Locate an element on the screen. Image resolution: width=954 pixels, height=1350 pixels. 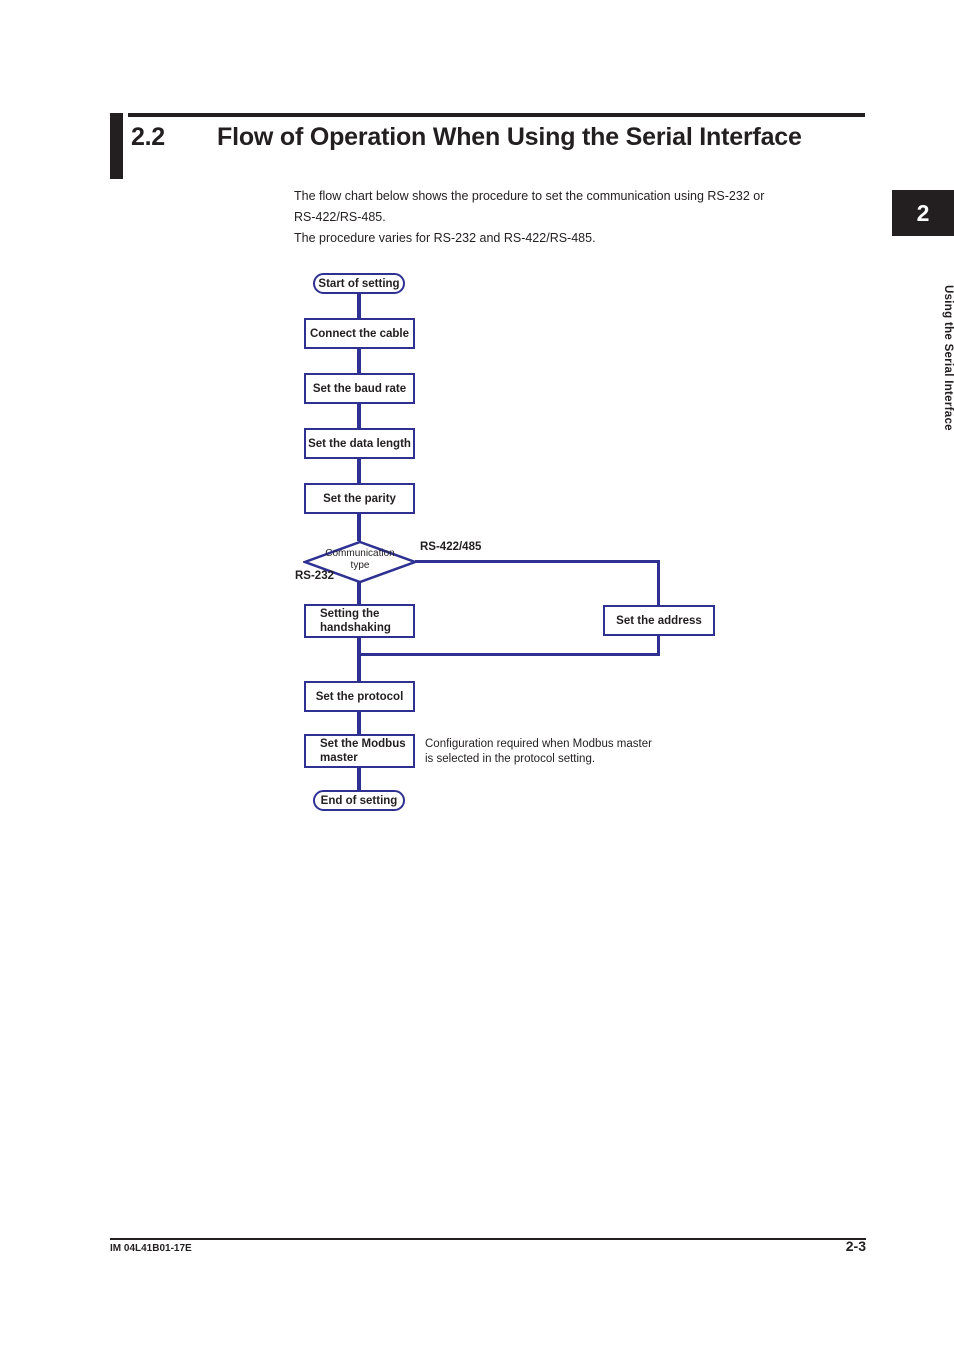
flow-node-handshaking-label: Setting the handshaking is located at coordinates (355, 621).